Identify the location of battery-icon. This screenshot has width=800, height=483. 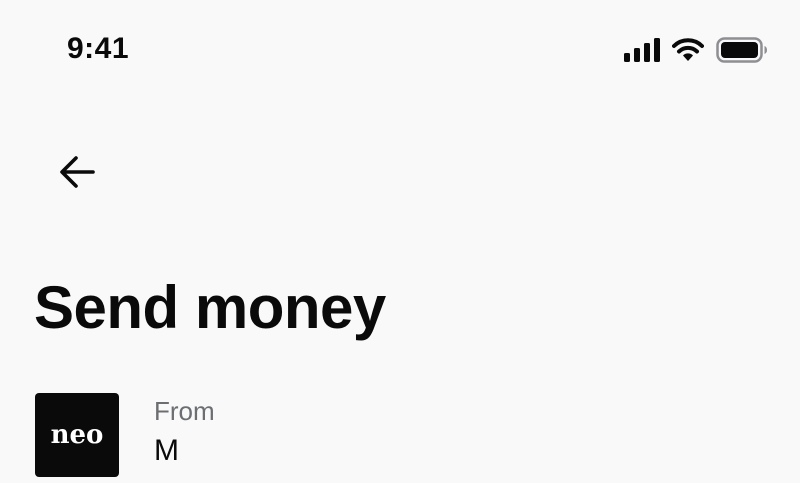
(741, 50).